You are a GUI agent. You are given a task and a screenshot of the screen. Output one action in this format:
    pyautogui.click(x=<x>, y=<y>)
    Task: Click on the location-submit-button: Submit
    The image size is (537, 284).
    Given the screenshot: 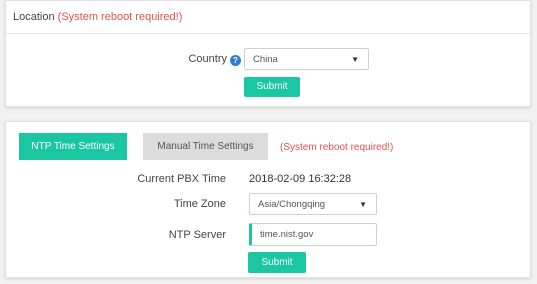 What is the action you would take?
    pyautogui.click(x=272, y=87)
    